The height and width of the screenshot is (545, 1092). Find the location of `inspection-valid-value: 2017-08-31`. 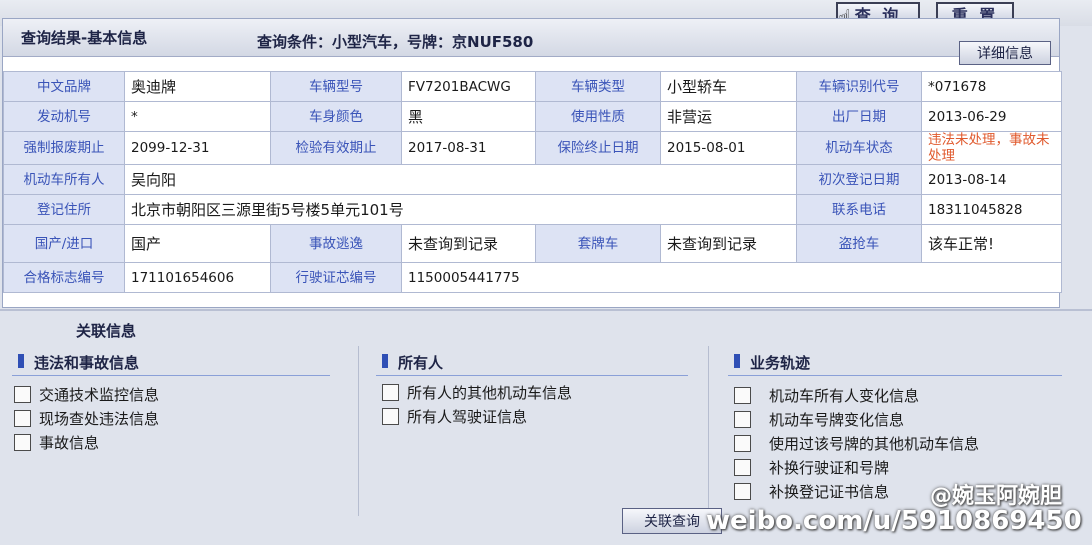

inspection-valid-value: 2017-08-31 is located at coordinates (468, 148).